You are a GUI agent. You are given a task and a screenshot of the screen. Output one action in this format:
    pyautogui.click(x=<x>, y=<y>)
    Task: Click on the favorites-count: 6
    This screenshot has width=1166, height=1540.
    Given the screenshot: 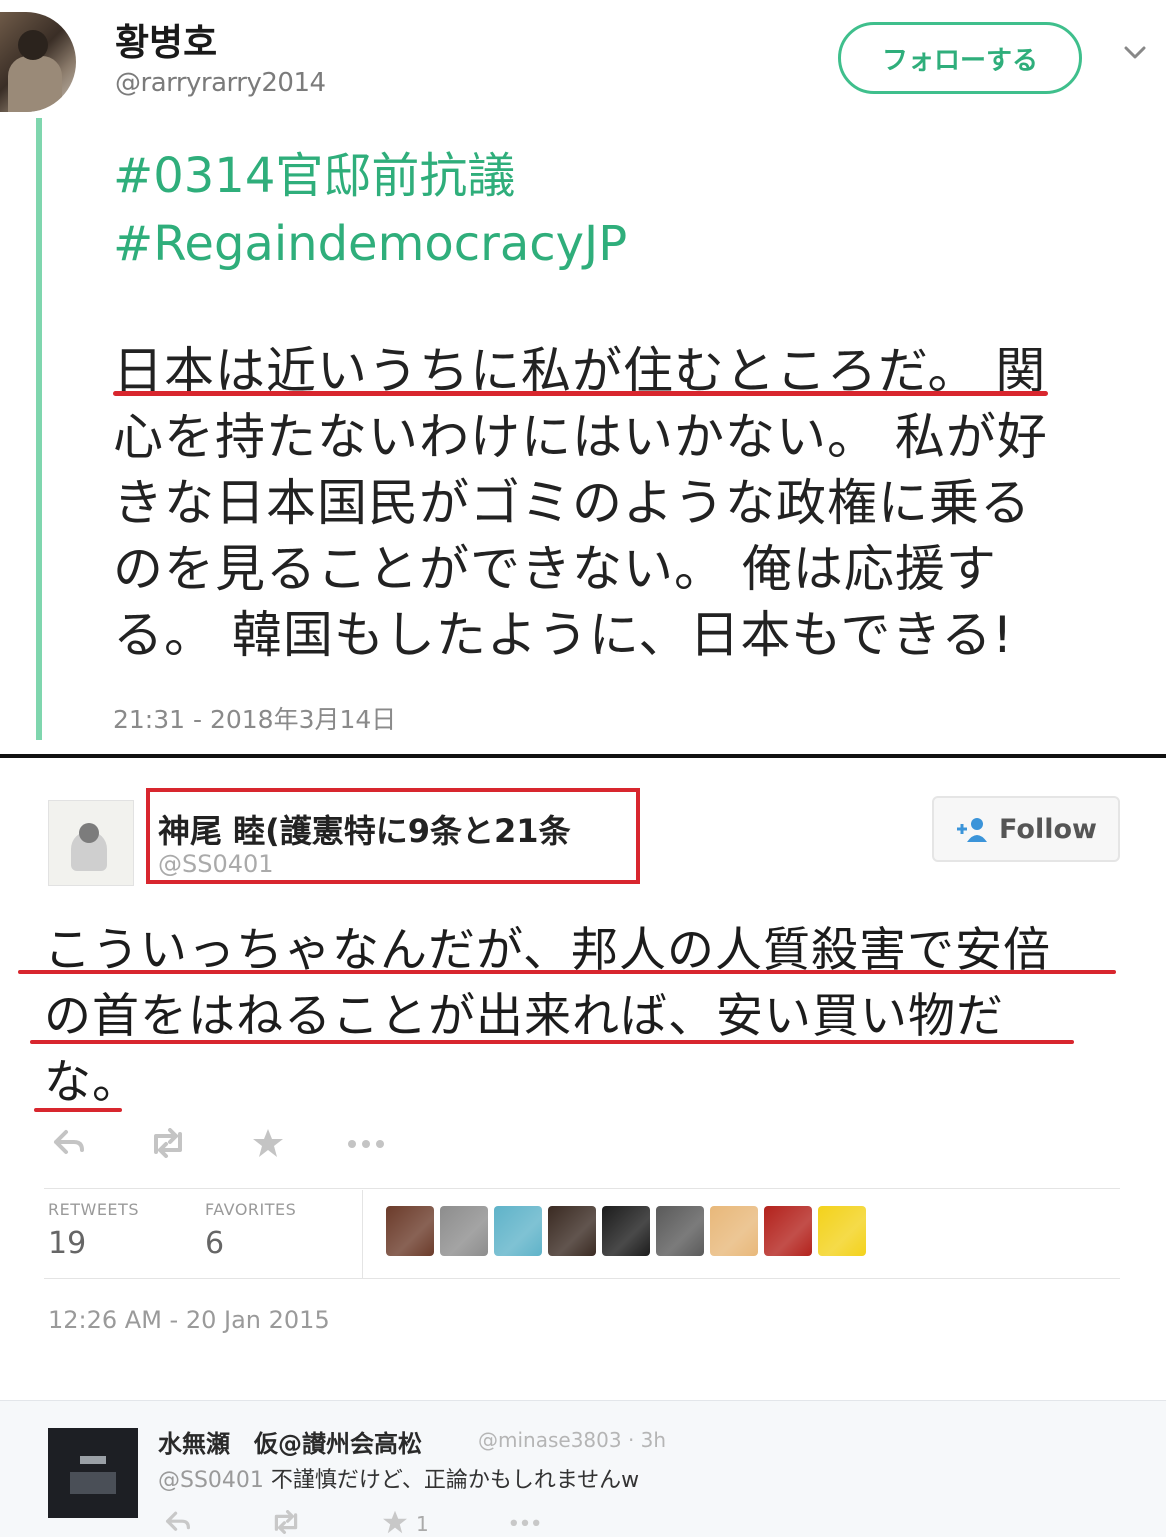 What is the action you would take?
    pyautogui.click(x=214, y=1243)
    